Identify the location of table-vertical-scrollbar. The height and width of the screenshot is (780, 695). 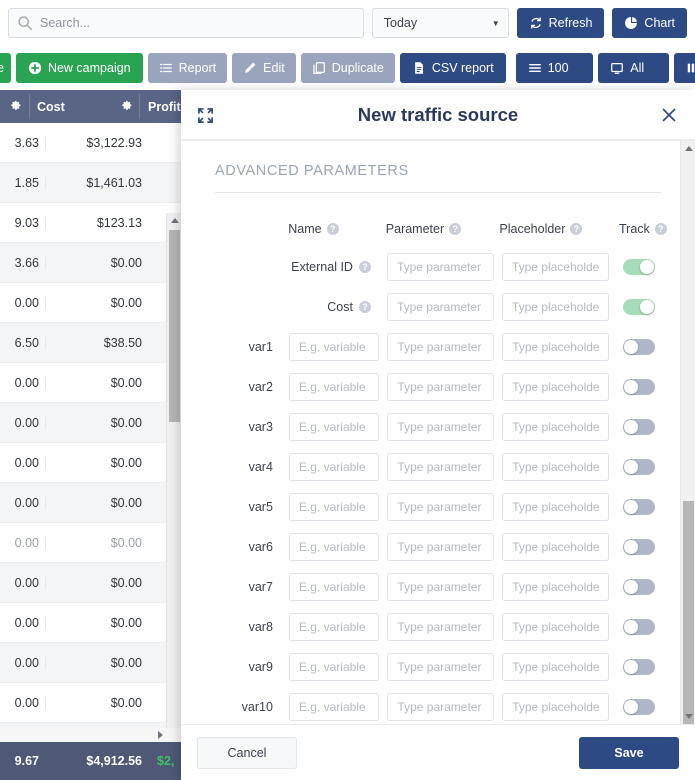
(173, 496).